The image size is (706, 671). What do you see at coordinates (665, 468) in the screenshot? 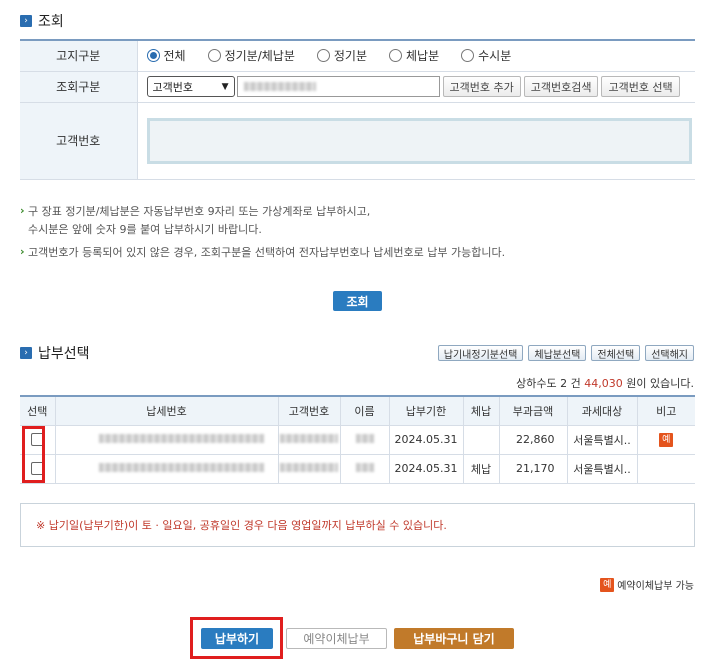
I see `note` at bounding box center [665, 468].